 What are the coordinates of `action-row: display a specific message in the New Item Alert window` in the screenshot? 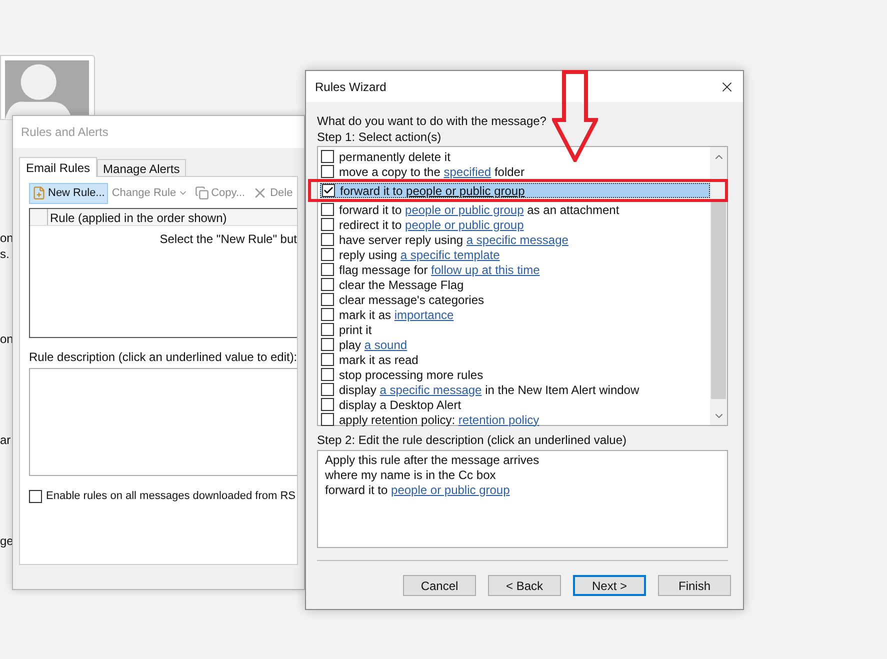 It's located at (515, 389).